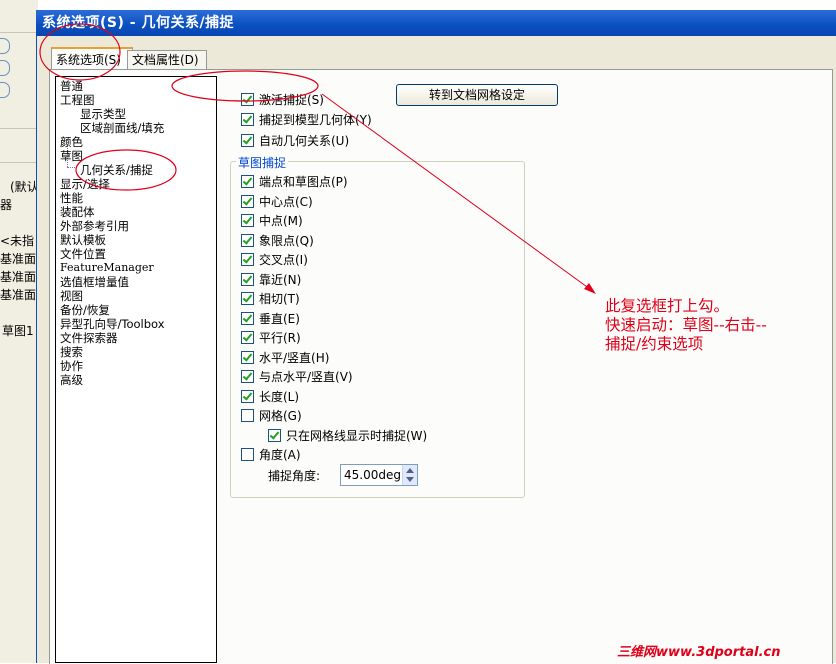 This screenshot has width=836, height=664. I want to click on annotation-text: 此复选框打上勾。 快速启动：草图--右击-- 捕捉/约束选项, so click(686, 325).